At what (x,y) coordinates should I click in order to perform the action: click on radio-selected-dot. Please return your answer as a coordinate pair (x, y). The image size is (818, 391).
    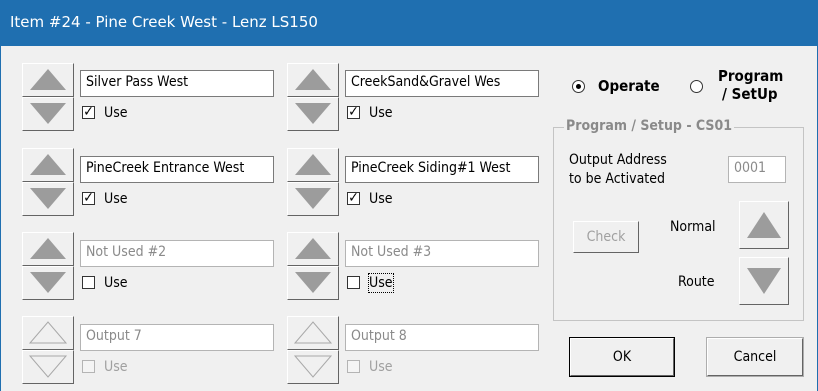
    Looking at the image, I should click on (578, 86).